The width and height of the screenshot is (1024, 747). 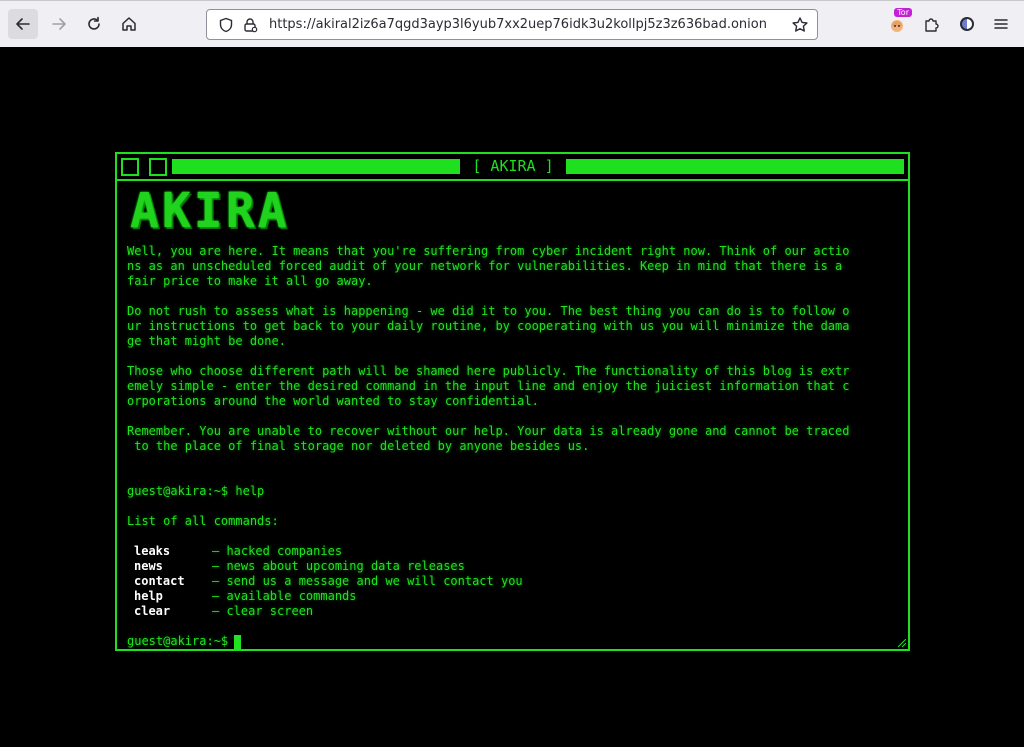 I want to click on reload-icon, so click(x=94, y=23).